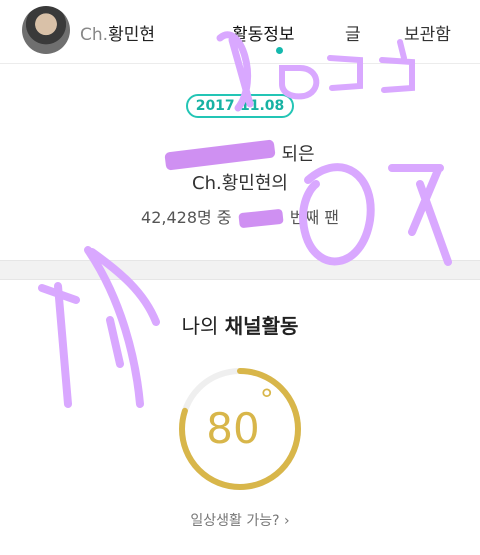 This screenshot has width=480, height=555. Describe the element at coordinates (220, 155) in the screenshot. I see `redaction-mark` at that location.